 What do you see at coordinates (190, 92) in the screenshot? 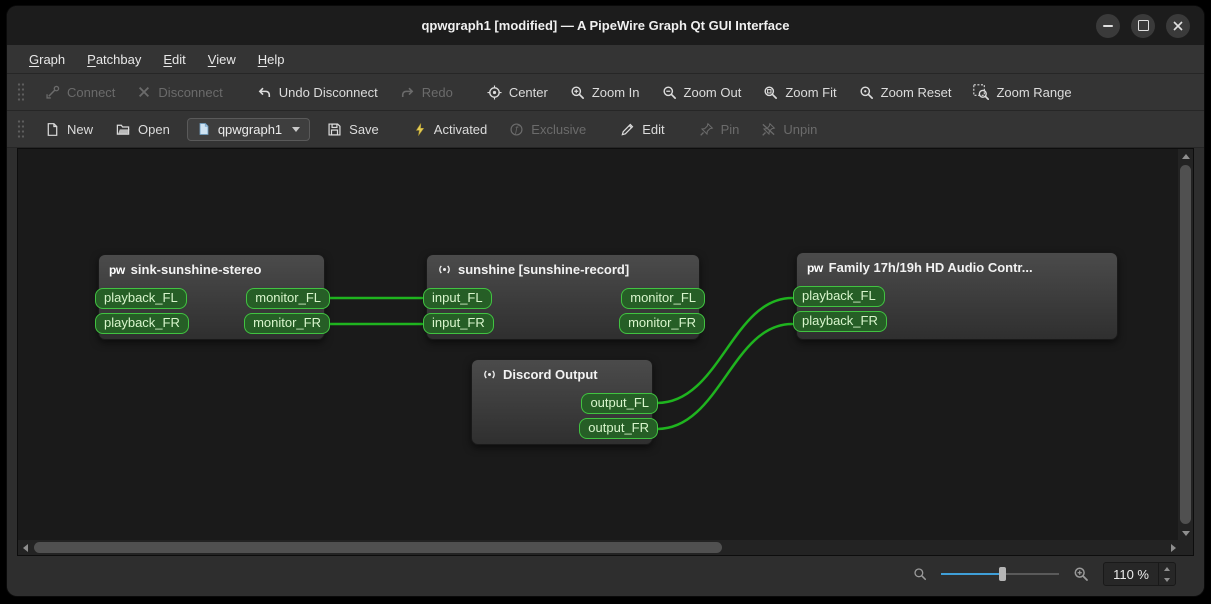
I see `disconnect-label: Disconnect` at bounding box center [190, 92].